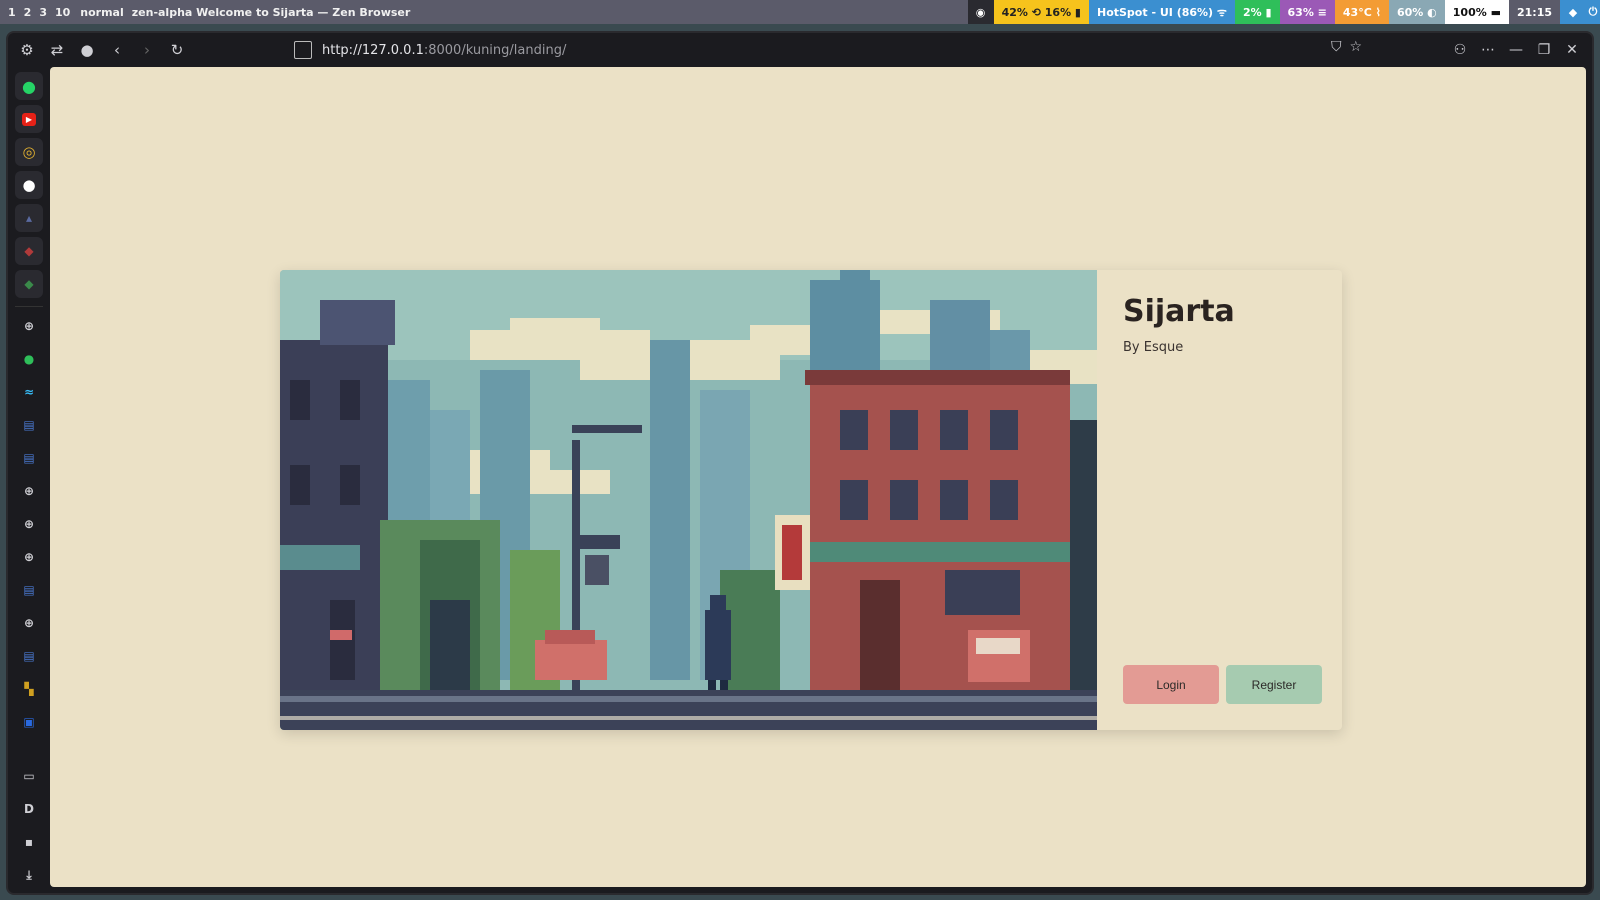 The width and height of the screenshot is (1600, 900). What do you see at coordinates (1534, 12) in the screenshot?
I see `clock: 21:15` at bounding box center [1534, 12].